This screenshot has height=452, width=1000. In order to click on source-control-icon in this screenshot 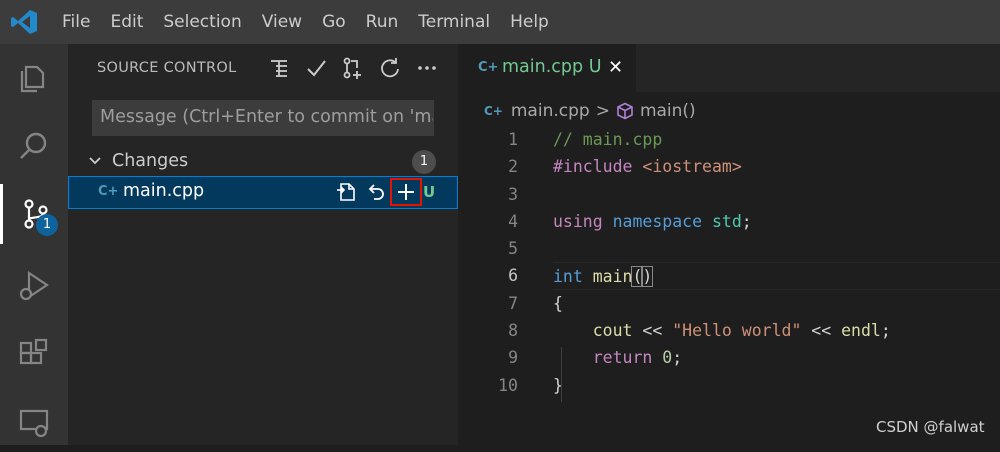, I will do `click(34, 214)`.